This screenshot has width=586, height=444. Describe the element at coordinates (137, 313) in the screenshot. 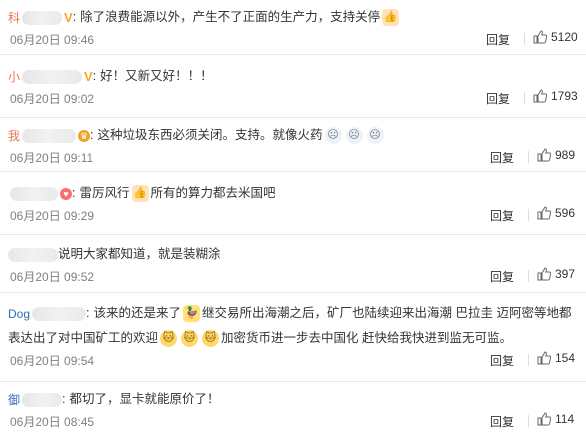

I see `comment-text-part1: 该来的还是来了` at that location.